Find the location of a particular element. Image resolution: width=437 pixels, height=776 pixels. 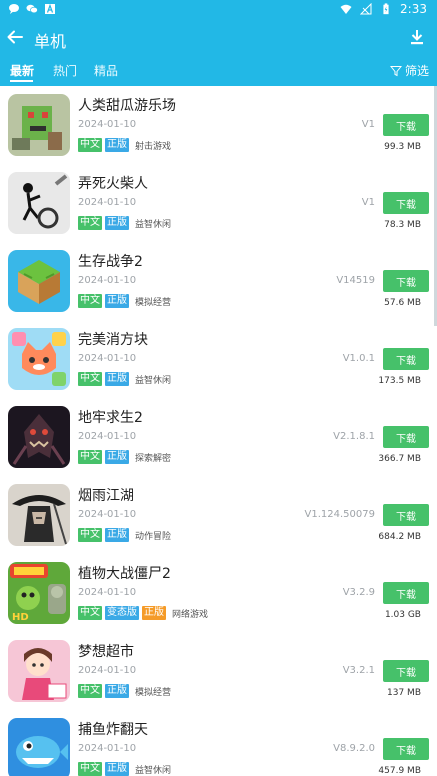

melon-playground-icon is located at coordinates (39, 125).